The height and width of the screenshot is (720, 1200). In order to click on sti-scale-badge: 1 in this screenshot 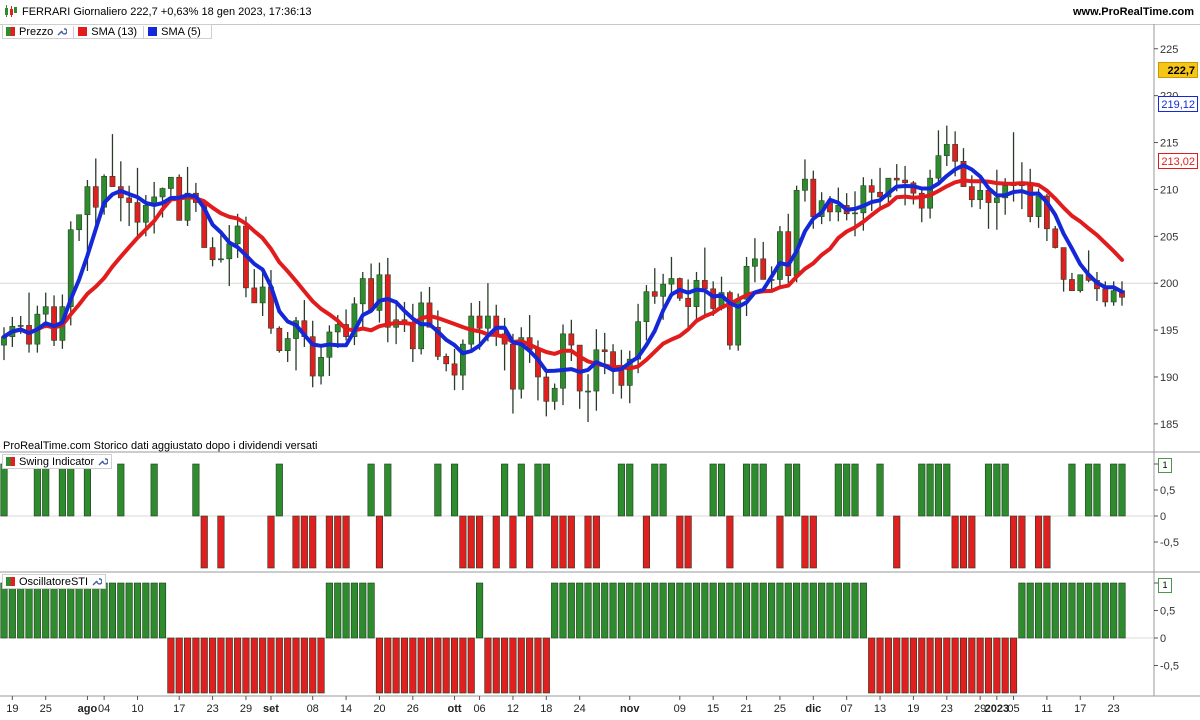, I will do `click(1165, 585)`.